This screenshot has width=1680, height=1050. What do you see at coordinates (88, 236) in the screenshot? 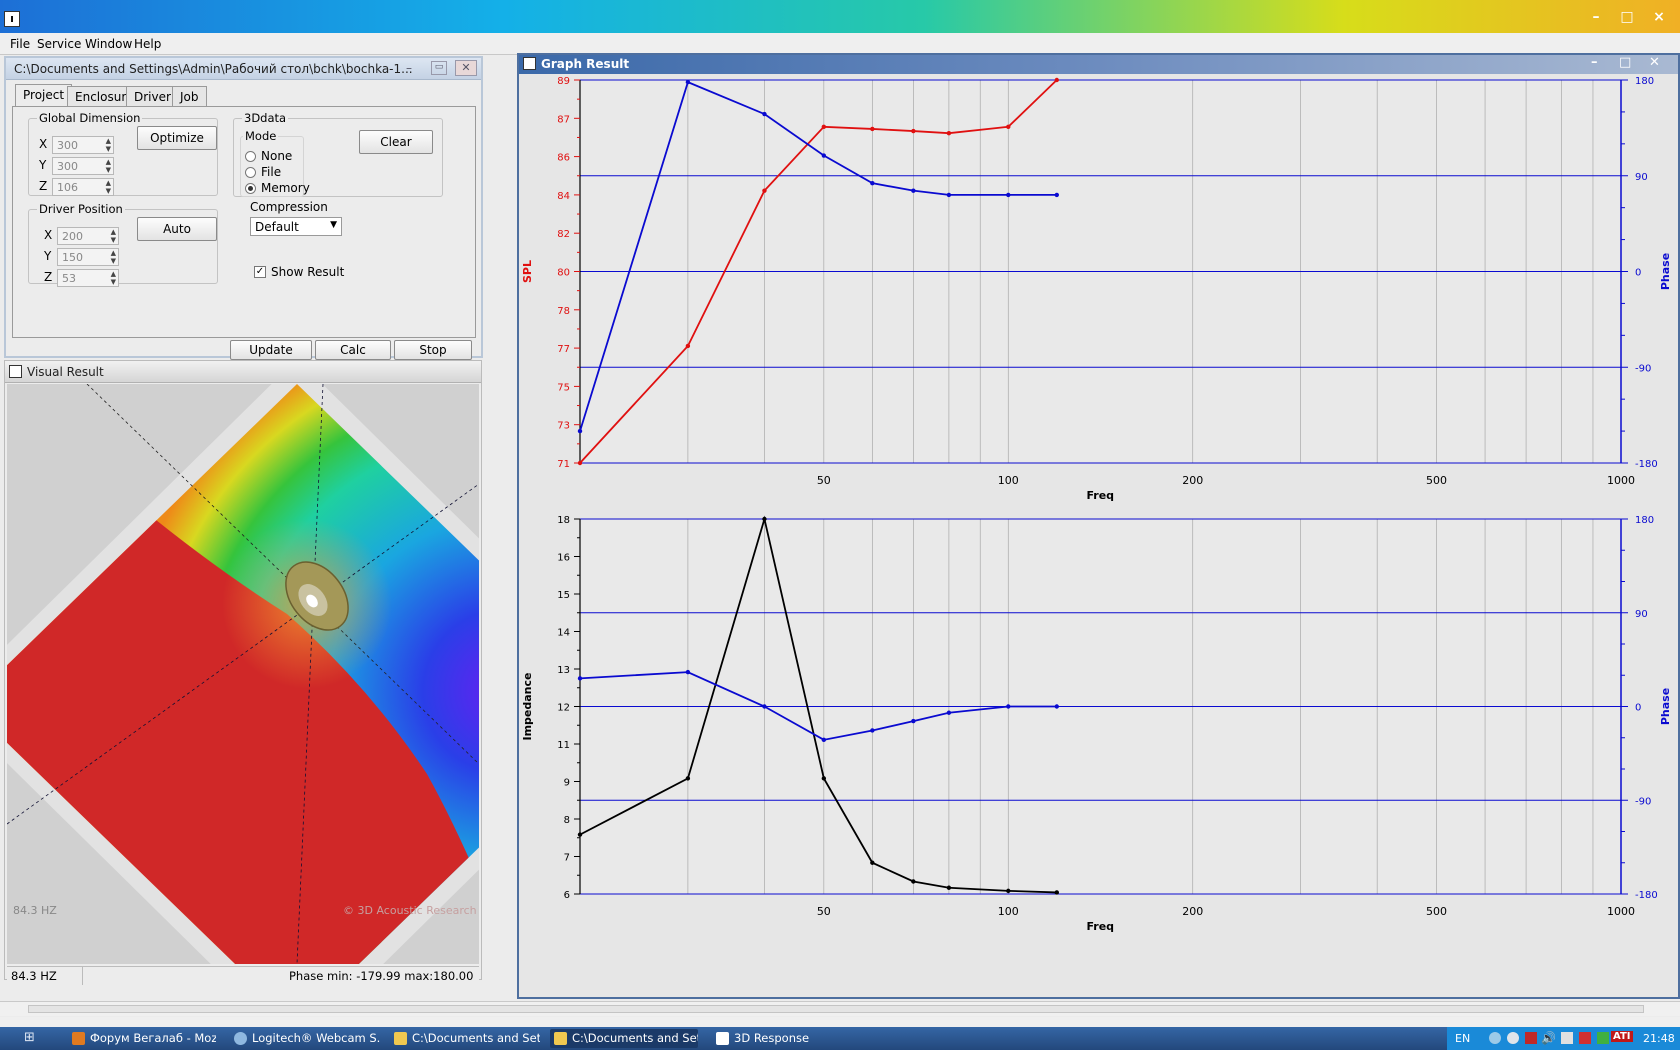
I see `dp-x-input: 200 ▲ ▼` at bounding box center [88, 236].